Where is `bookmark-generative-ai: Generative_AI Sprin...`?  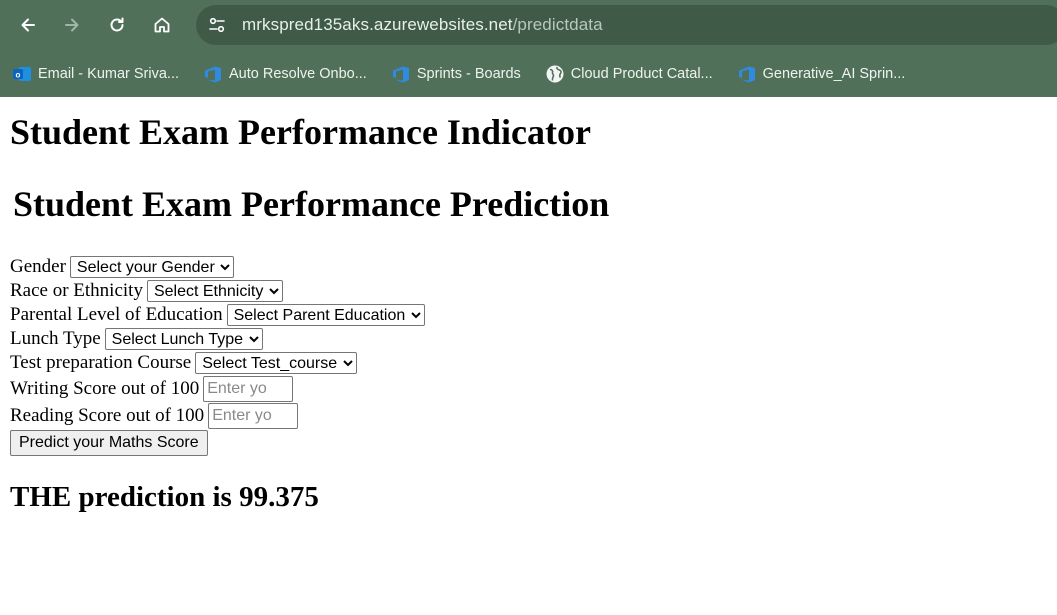
bookmark-generative-ai: Generative_AI Sprin... is located at coordinates (821, 74).